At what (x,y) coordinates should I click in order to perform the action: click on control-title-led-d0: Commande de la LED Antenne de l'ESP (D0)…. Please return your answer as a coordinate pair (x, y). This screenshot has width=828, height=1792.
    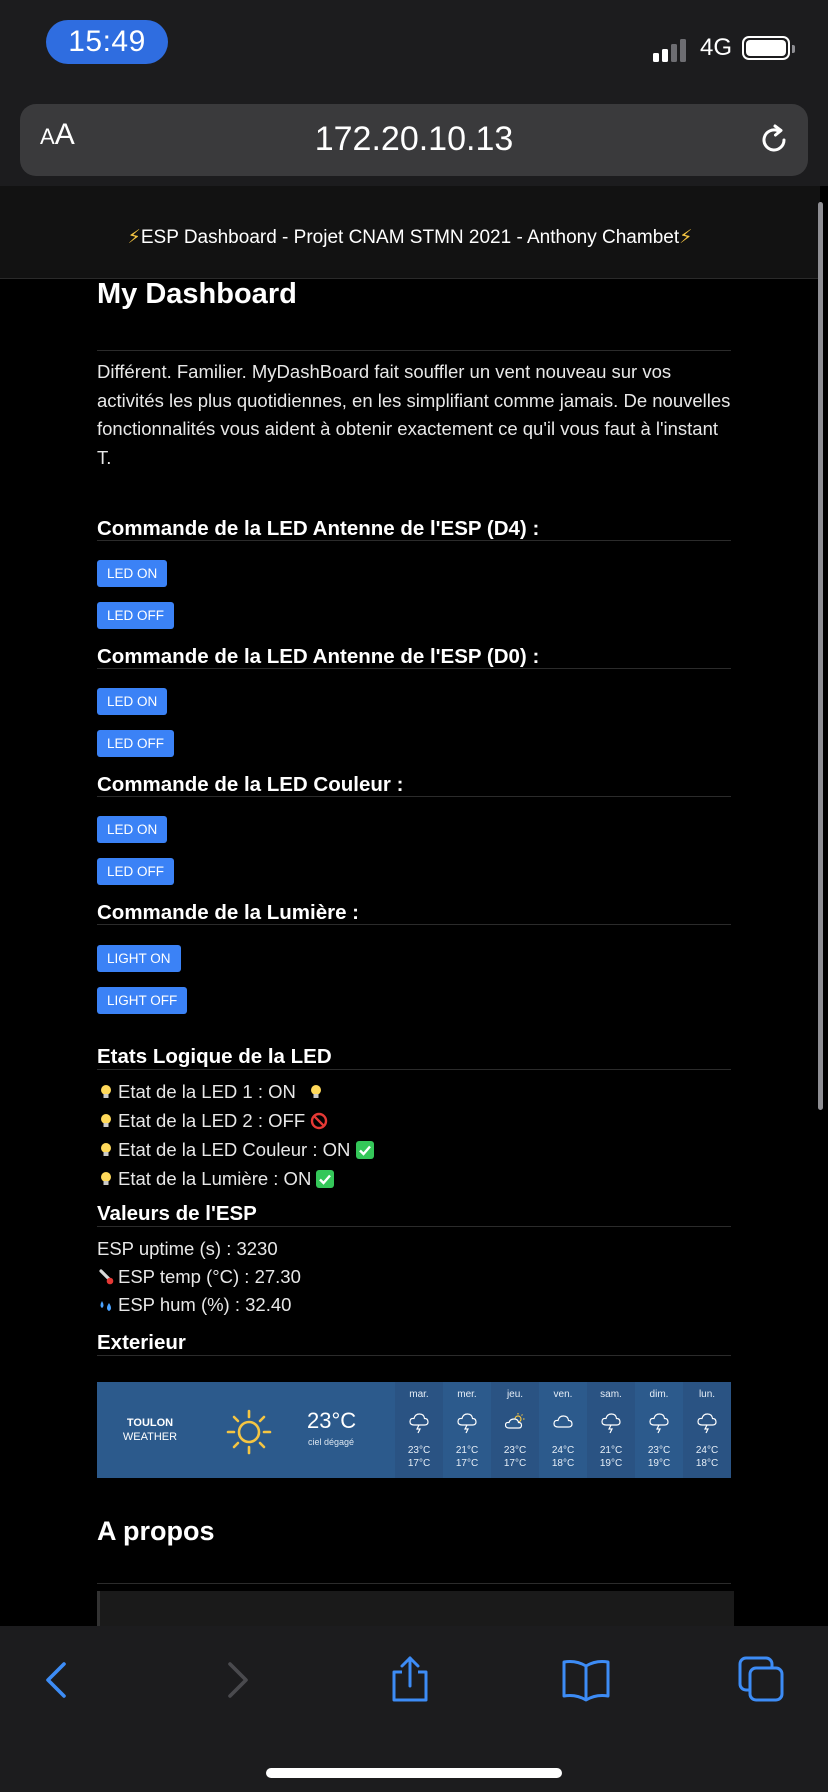
    Looking at the image, I should click on (318, 656).